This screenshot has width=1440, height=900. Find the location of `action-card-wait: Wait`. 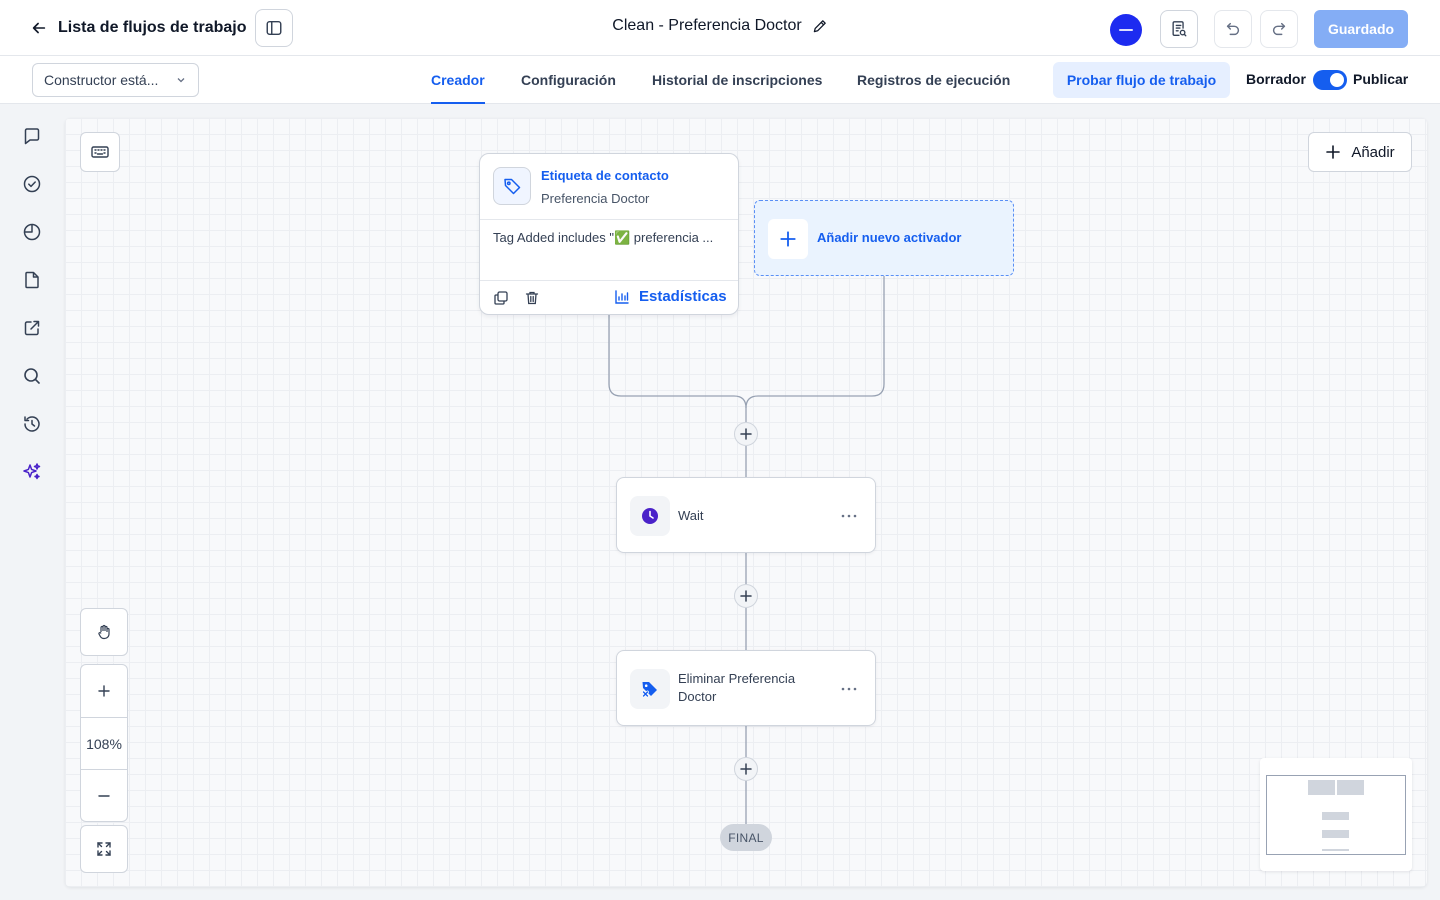

action-card-wait: Wait is located at coordinates (746, 515).